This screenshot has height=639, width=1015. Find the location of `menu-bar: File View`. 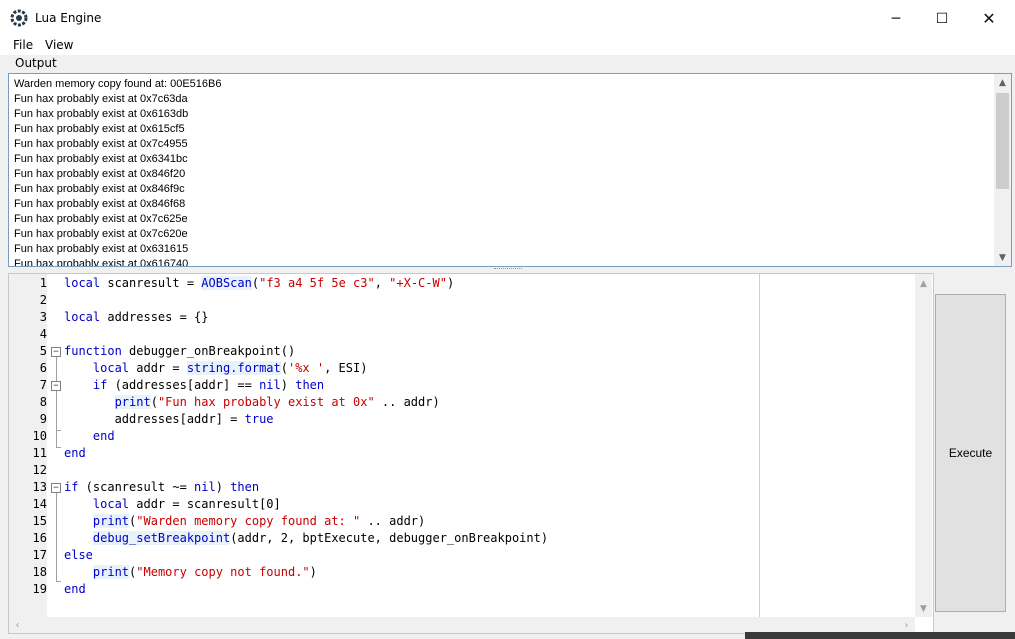

menu-bar: File View is located at coordinates (507, 46).